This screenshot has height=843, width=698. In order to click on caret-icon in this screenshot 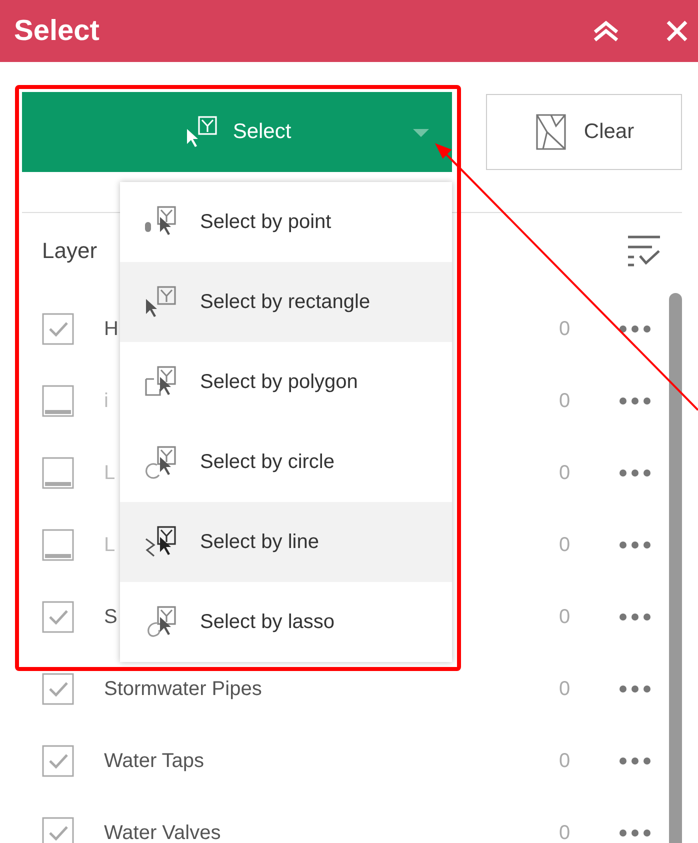, I will do `click(421, 133)`.